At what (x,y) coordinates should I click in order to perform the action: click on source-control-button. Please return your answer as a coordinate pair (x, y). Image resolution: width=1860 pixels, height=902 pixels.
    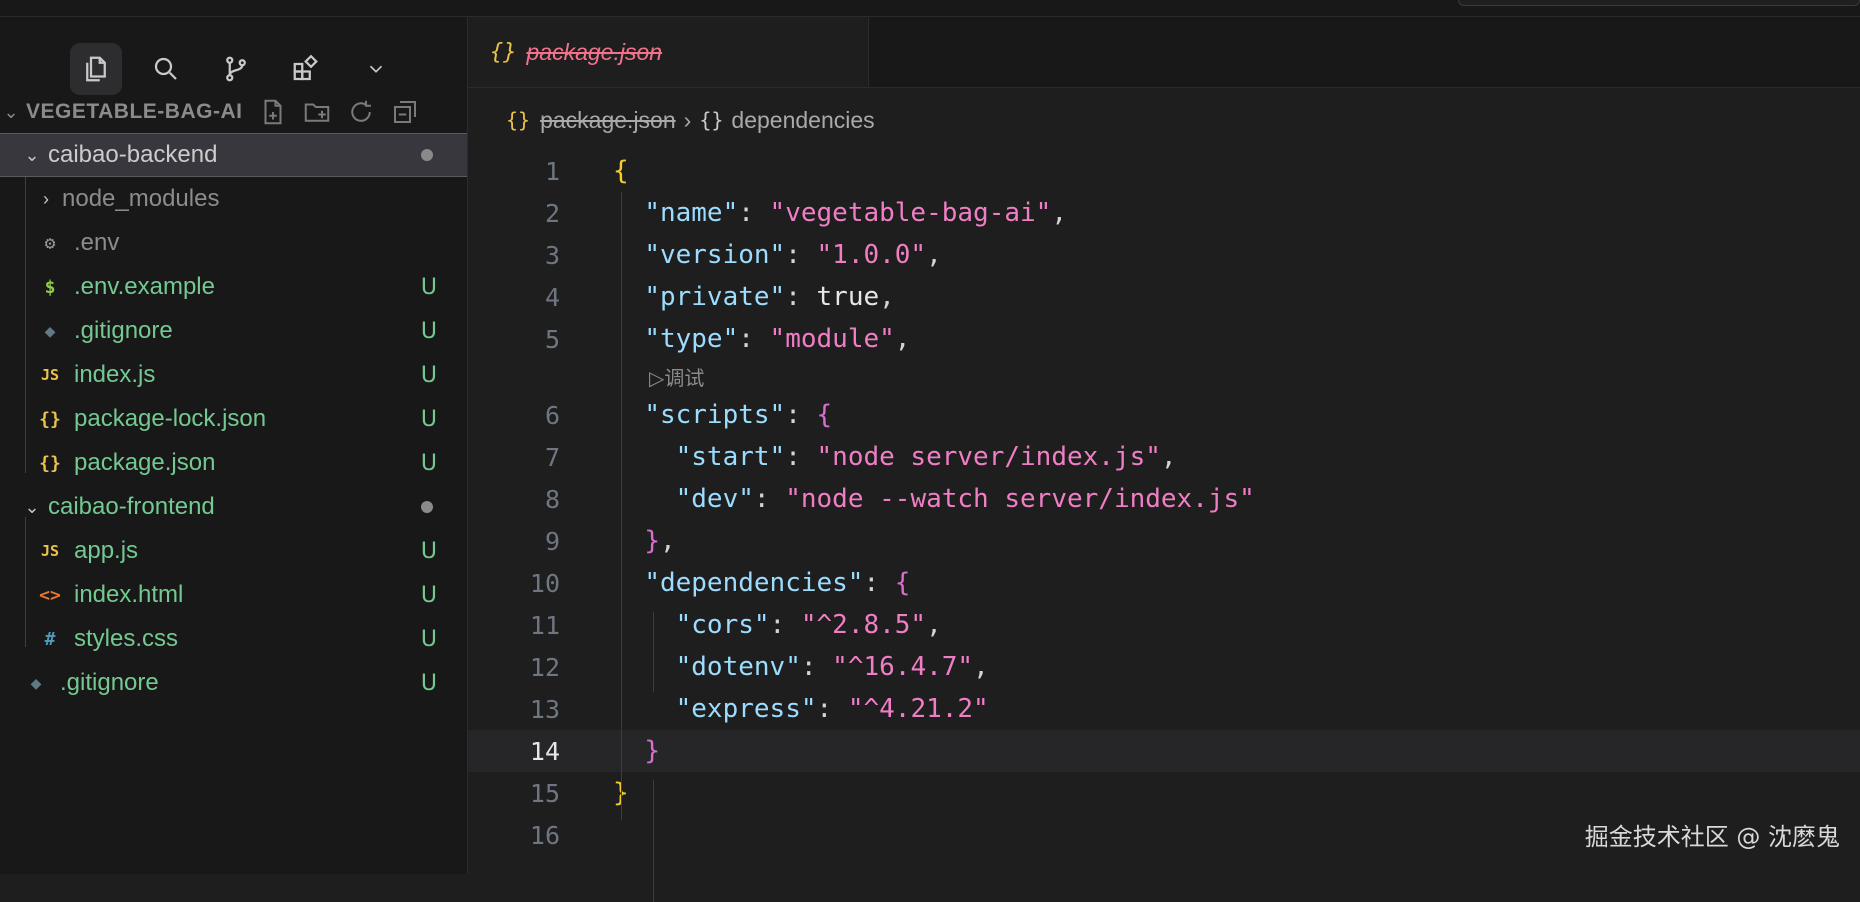
    Looking at the image, I should click on (236, 69).